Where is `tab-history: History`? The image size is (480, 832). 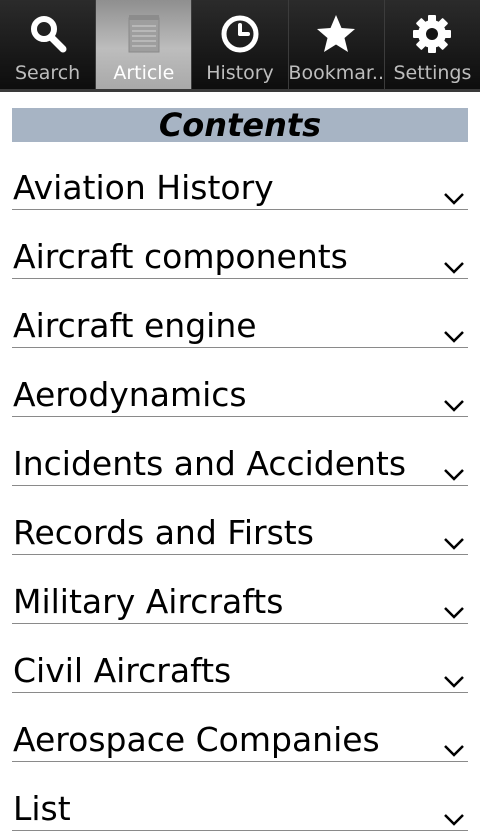 tab-history: History is located at coordinates (240, 44).